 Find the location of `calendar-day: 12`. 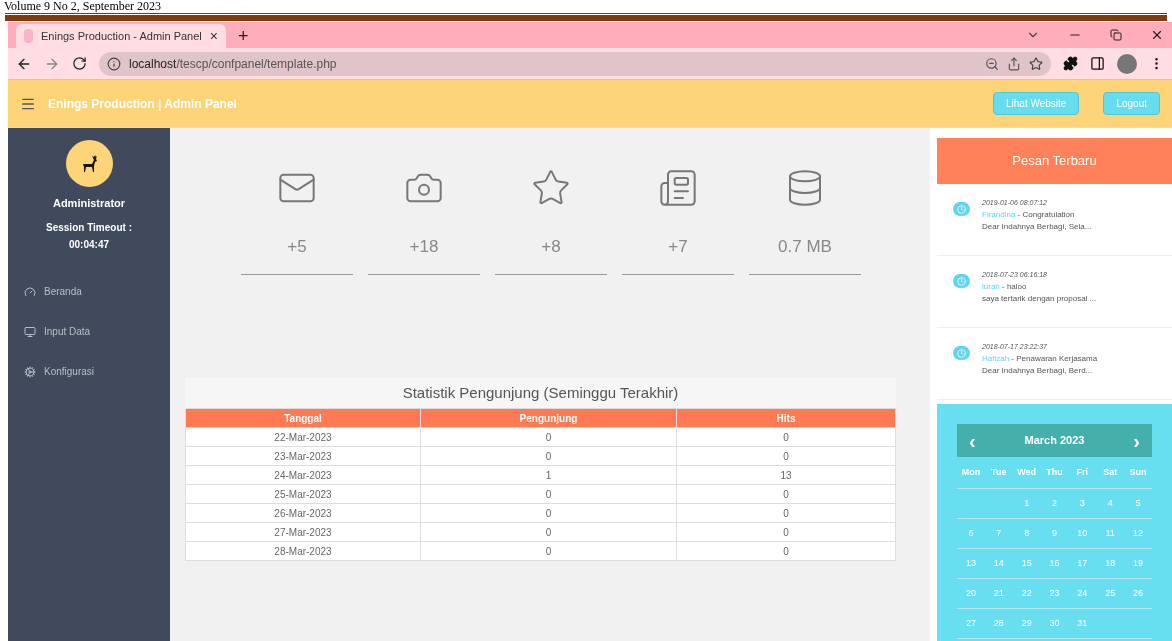

calendar-day: 12 is located at coordinates (1138, 533).